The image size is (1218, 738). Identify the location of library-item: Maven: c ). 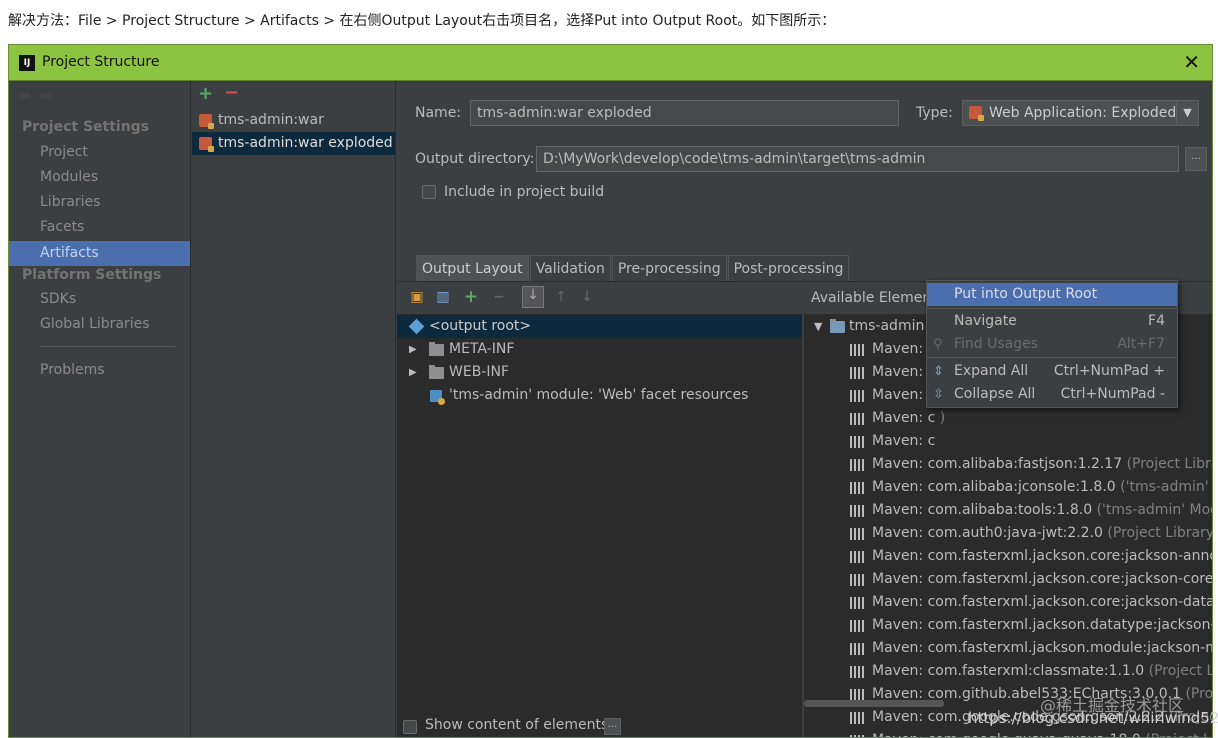
(1008, 418).